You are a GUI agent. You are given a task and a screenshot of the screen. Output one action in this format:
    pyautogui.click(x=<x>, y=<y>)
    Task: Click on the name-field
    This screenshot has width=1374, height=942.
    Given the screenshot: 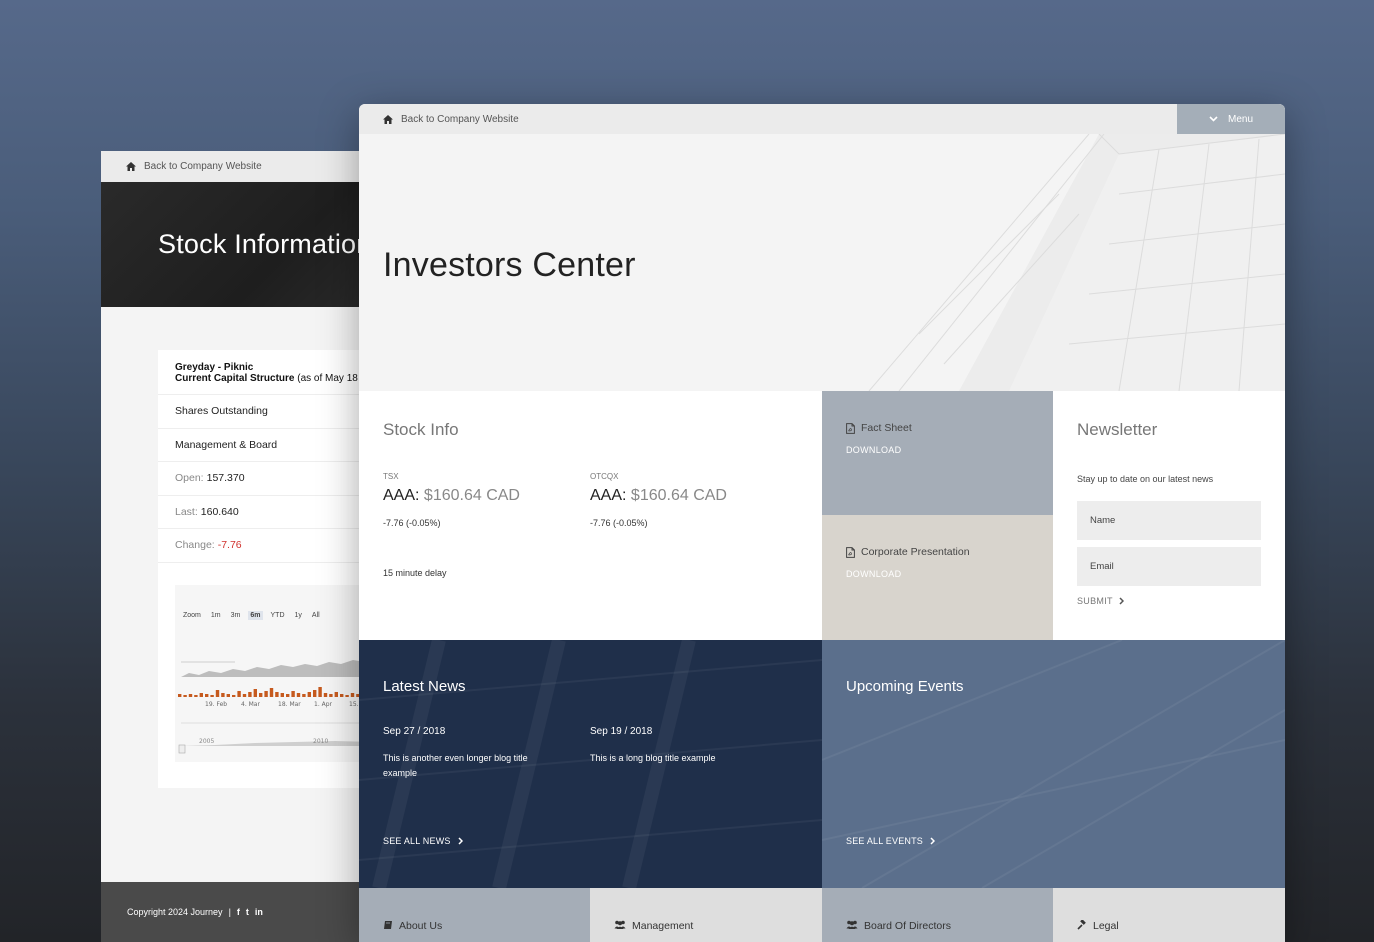 What is the action you would take?
    pyautogui.click(x=1169, y=520)
    